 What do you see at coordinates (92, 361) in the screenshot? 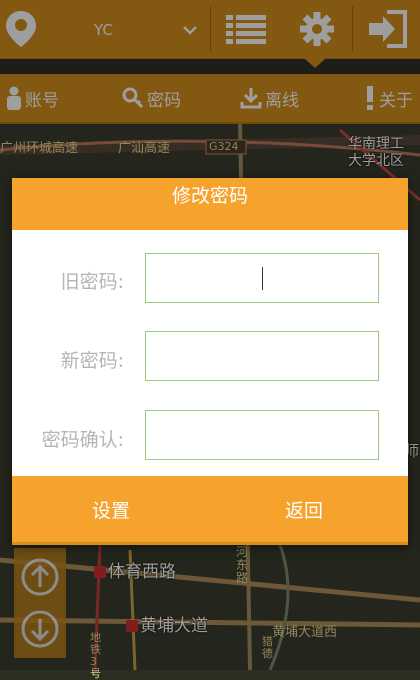
I see `new-password-label: 新密码:` at bounding box center [92, 361].